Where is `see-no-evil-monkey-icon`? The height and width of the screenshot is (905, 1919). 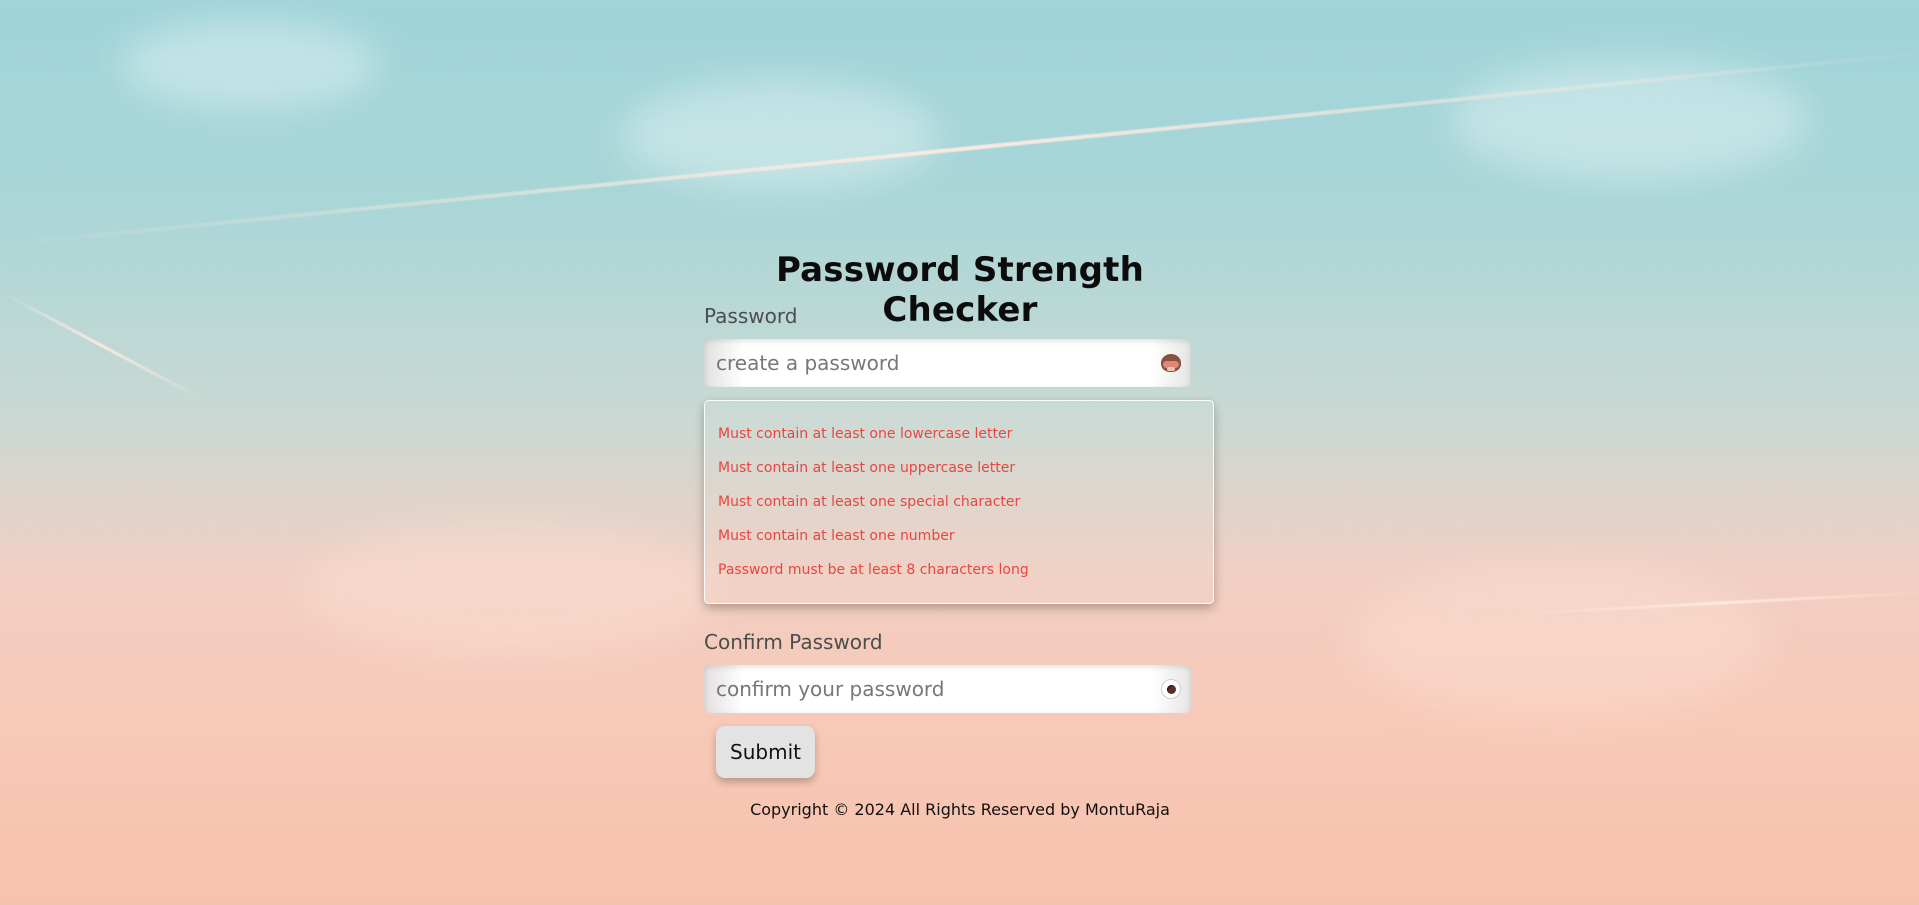 see-no-evil-monkey-icon is located at coordinates (1171, 363).